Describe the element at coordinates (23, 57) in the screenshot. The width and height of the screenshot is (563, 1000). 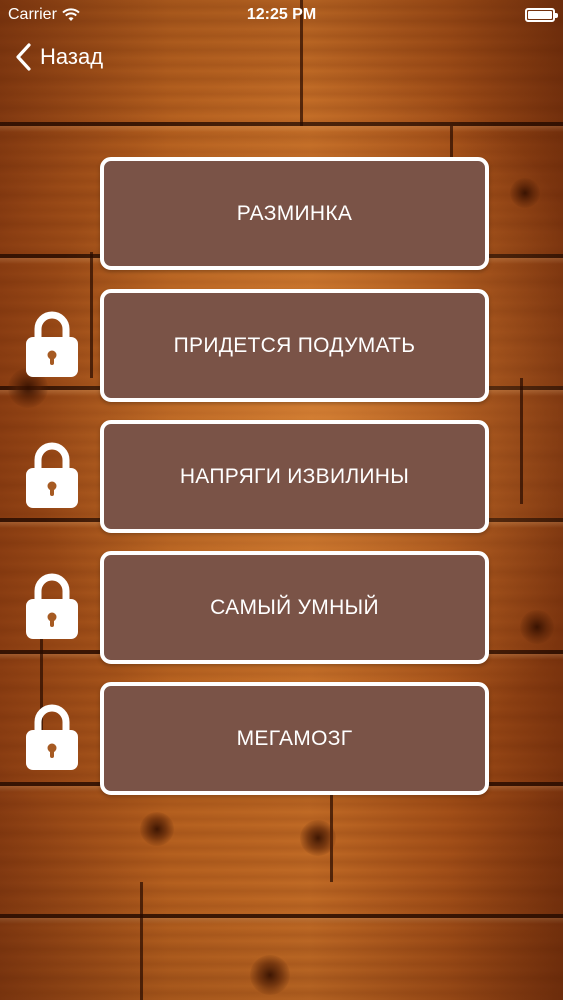
I see `chevron-left-icon` at that location.